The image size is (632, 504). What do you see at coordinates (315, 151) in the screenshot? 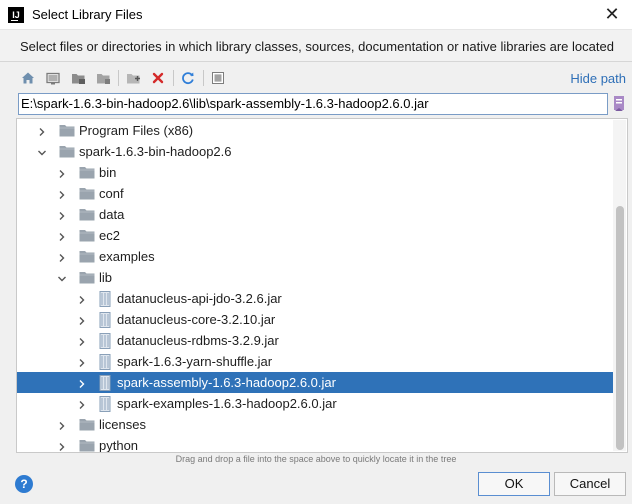
I see `tree-row-folder: spark-1.6.3-bin-hadoop2.6` at bounding box center [315, 151].